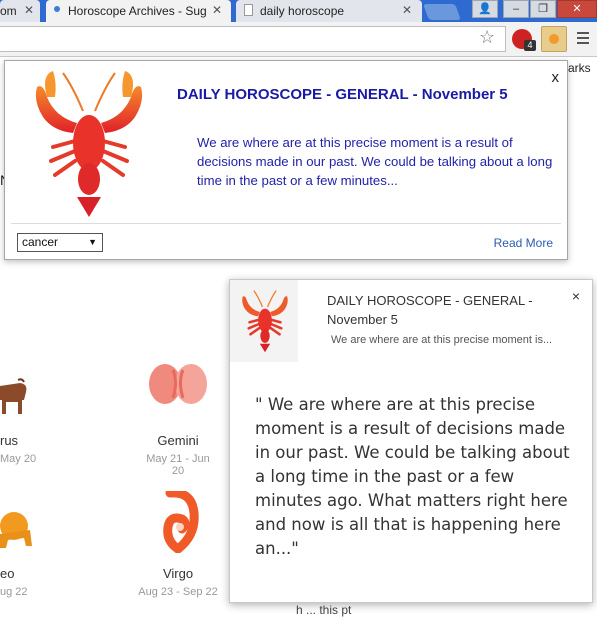 The image size is (597, 617). What do you see at coordinates (92, 242) in the screenshot?
I see `dropdown-arrow-icon: ▼` at bounding box center [92, 242].